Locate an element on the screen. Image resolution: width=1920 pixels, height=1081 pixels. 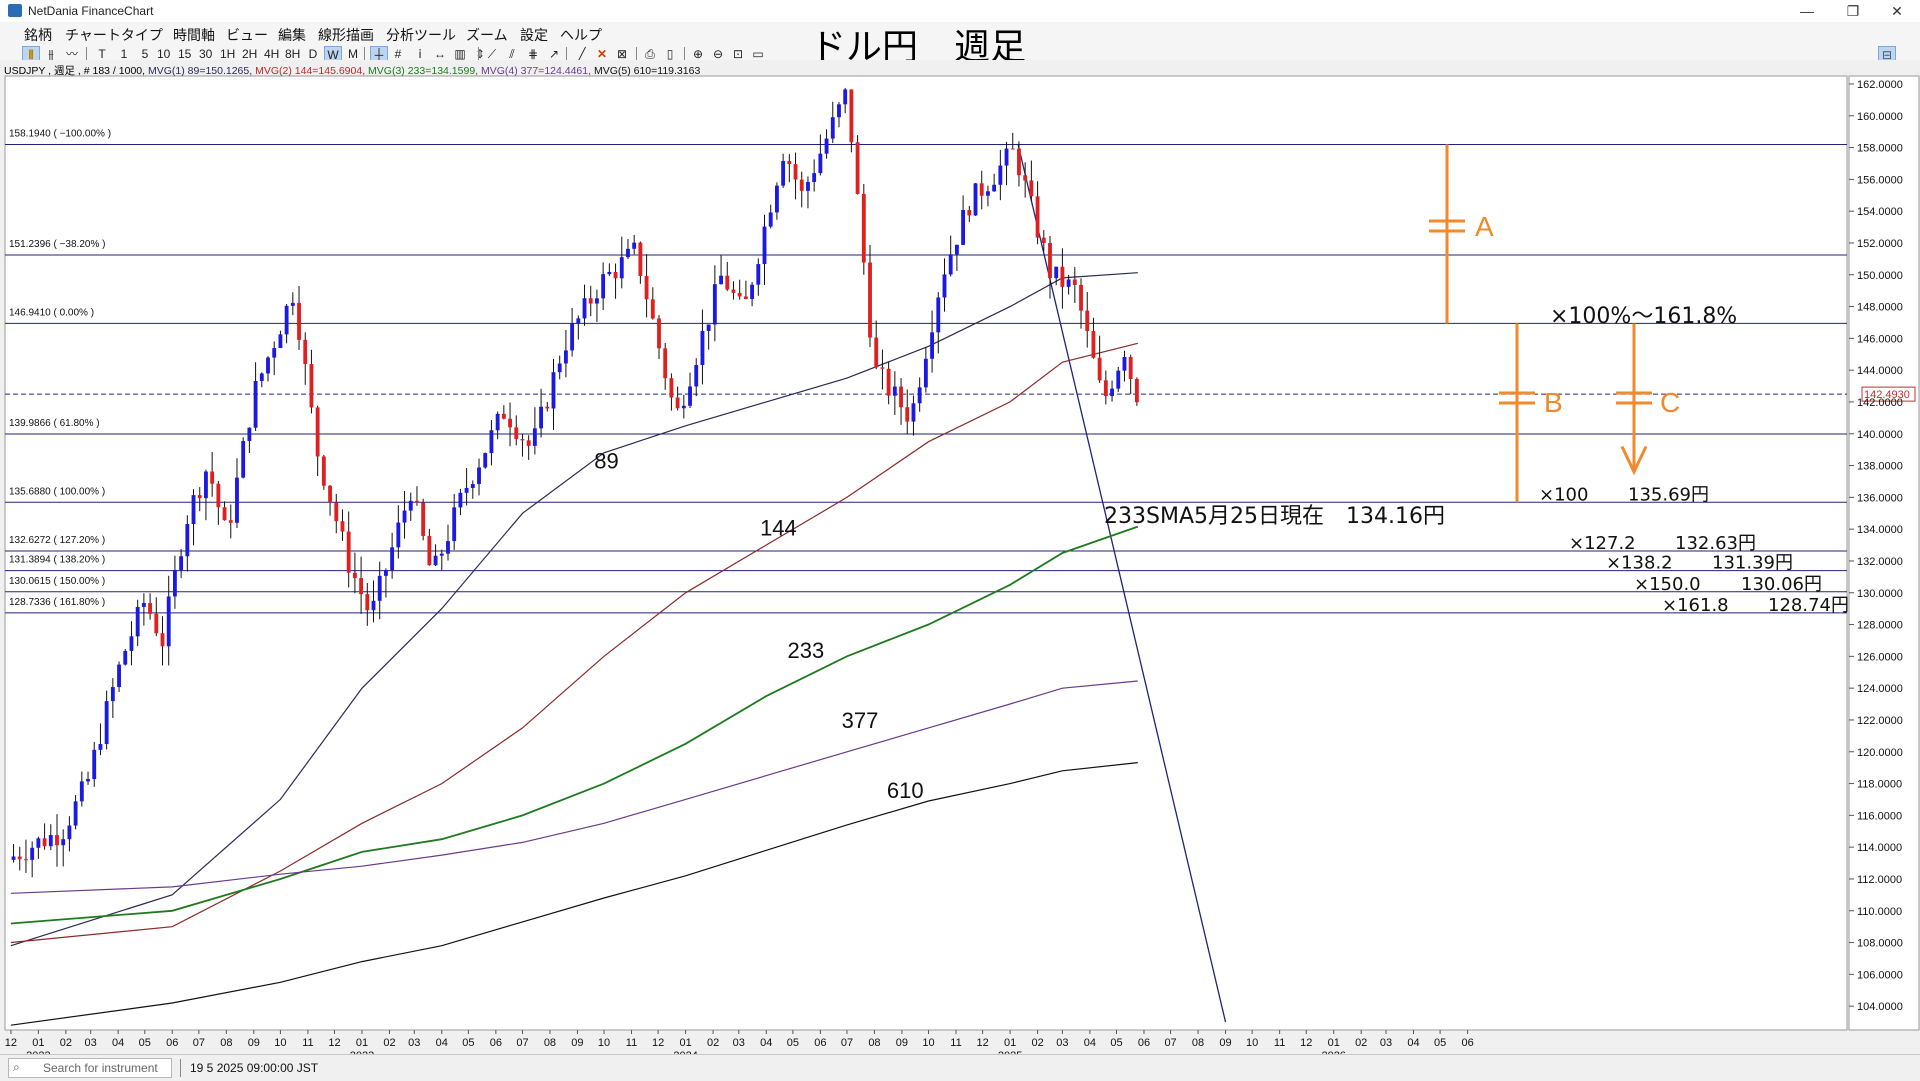
y-tick-label: 150.0000 is located at coordinates (1880, 276).